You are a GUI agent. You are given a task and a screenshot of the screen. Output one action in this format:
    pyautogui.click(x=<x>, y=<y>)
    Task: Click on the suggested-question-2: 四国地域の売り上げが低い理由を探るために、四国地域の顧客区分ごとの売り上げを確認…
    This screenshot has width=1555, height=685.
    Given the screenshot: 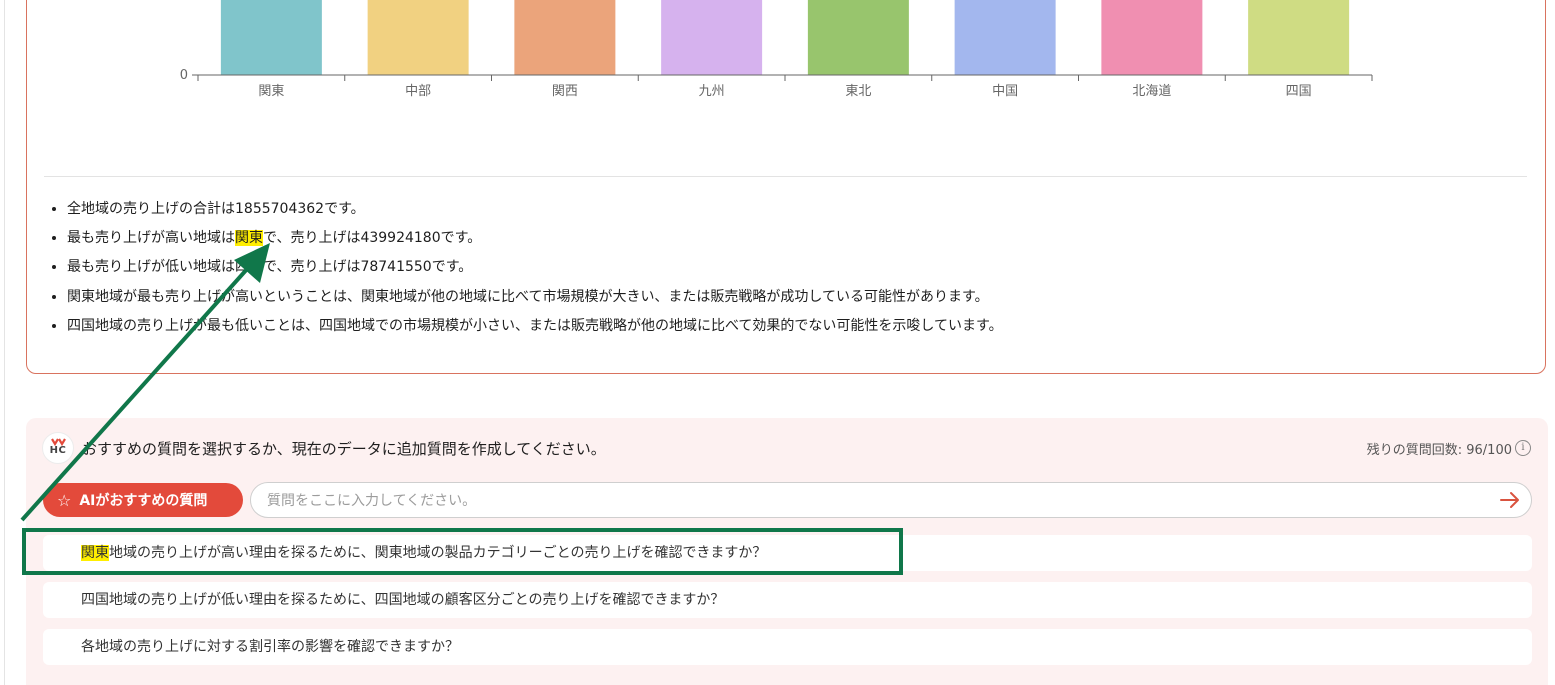 What is the action you would take?
    pyautogui.click(x=787, y=600)
    